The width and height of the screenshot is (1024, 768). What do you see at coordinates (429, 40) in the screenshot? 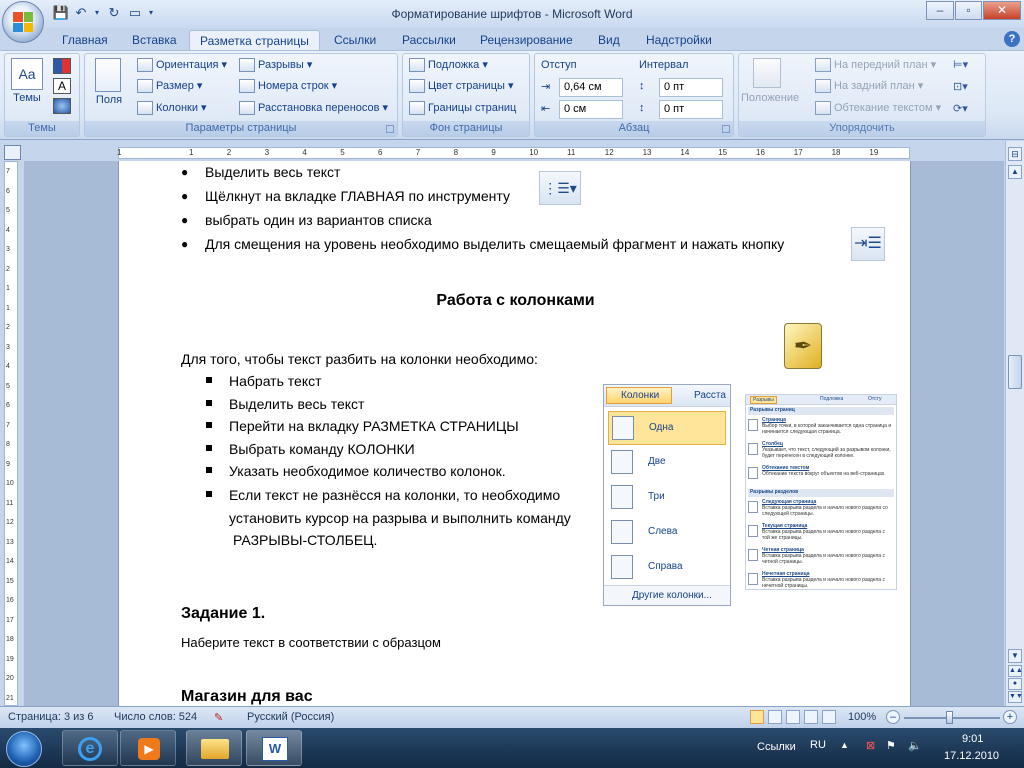
I see `tab-mailings: Рассылки` at bounding box center [429, 40].